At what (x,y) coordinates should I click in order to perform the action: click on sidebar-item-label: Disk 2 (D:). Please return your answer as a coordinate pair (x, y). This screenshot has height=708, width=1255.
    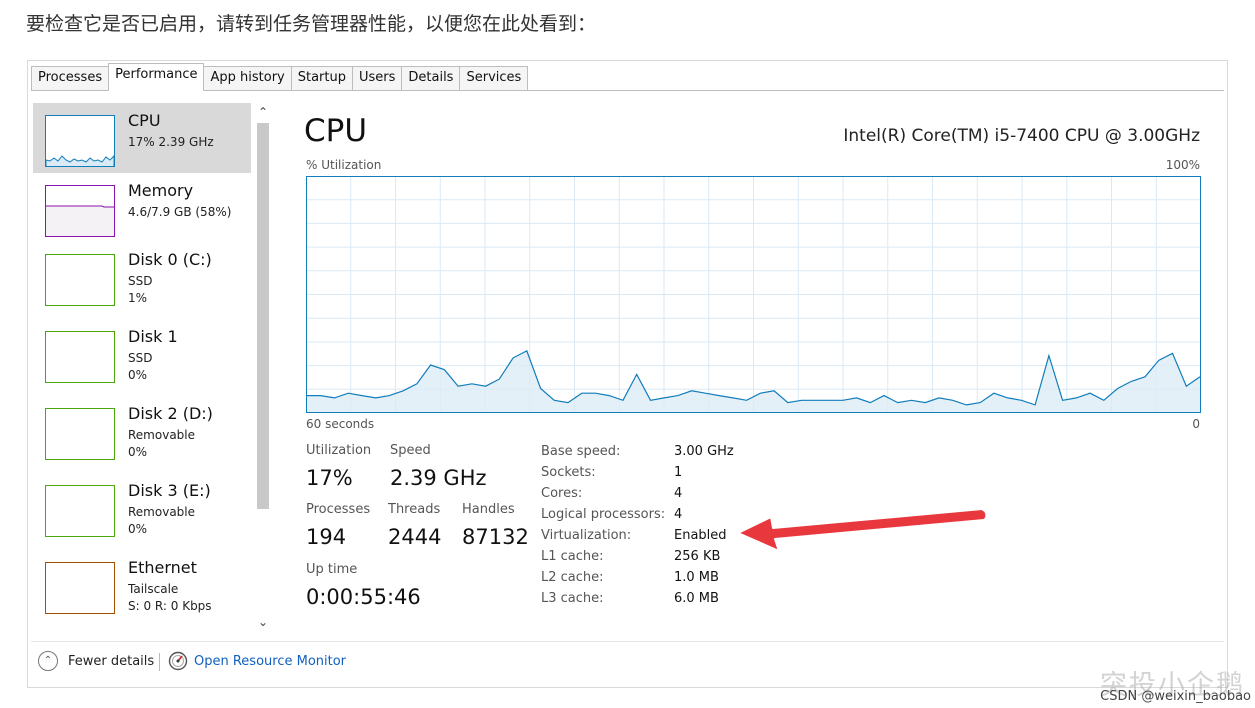
    Looking at the image, I should click on (170, 413).